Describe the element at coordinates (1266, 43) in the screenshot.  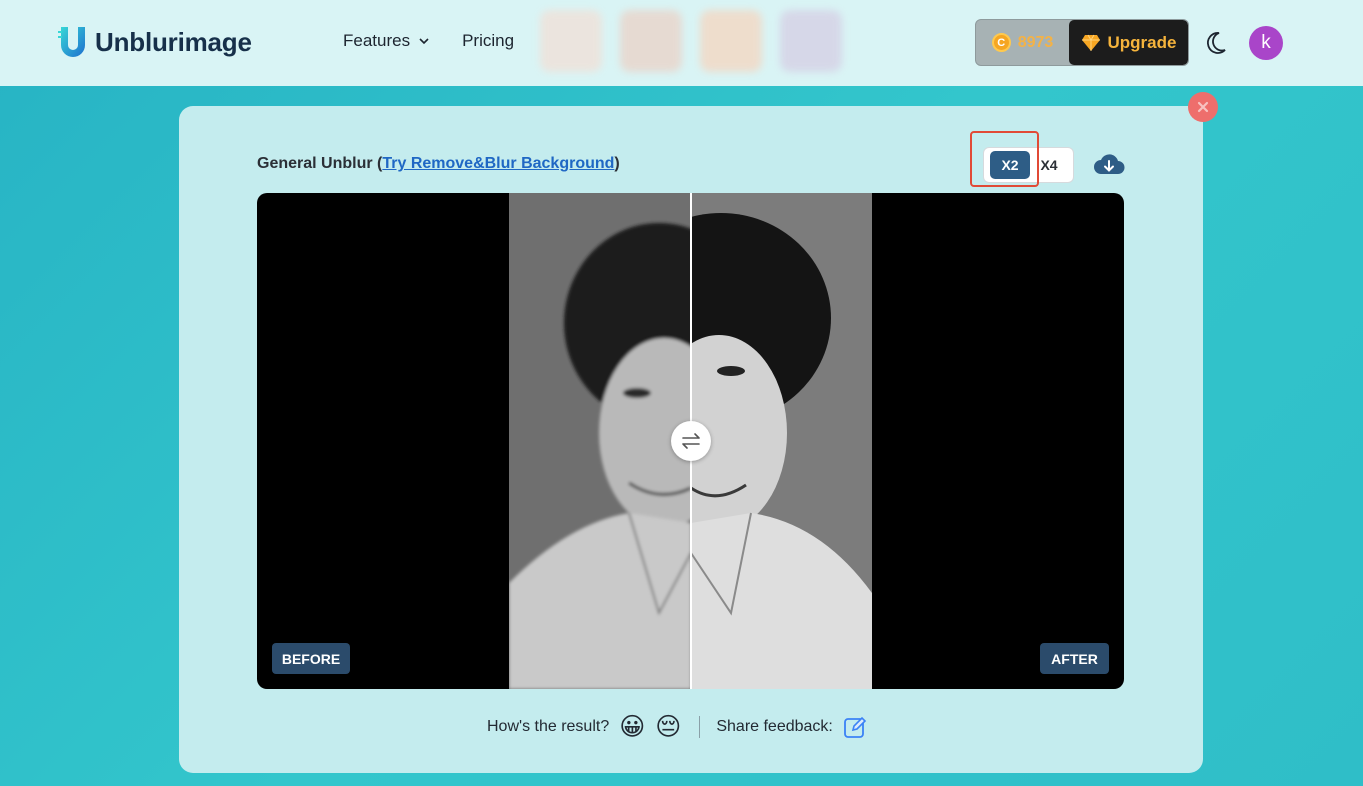
I see `avatar: k` at that location.